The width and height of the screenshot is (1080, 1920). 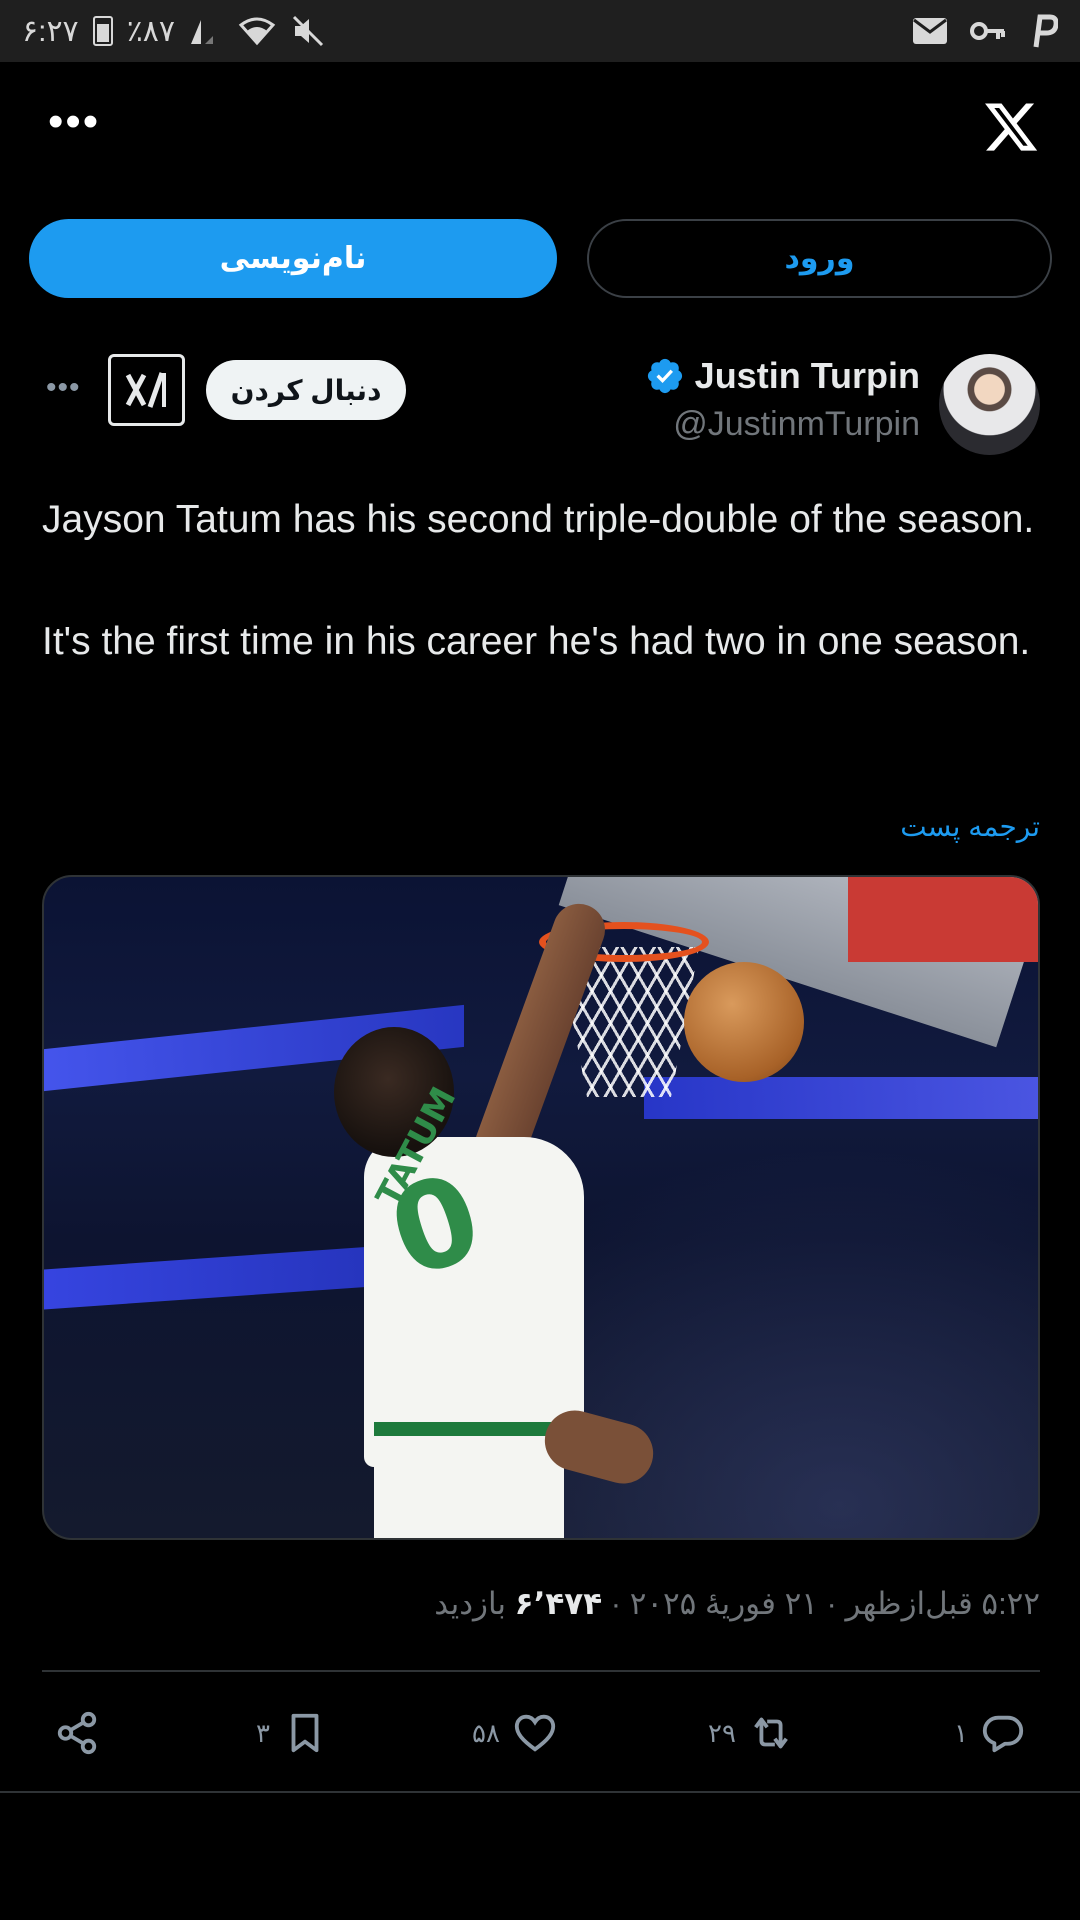 What do you see at coordinates (807, 375) in the screenshot?
I see `author-name: Justin Turpin` at bounding box center [807, 375].